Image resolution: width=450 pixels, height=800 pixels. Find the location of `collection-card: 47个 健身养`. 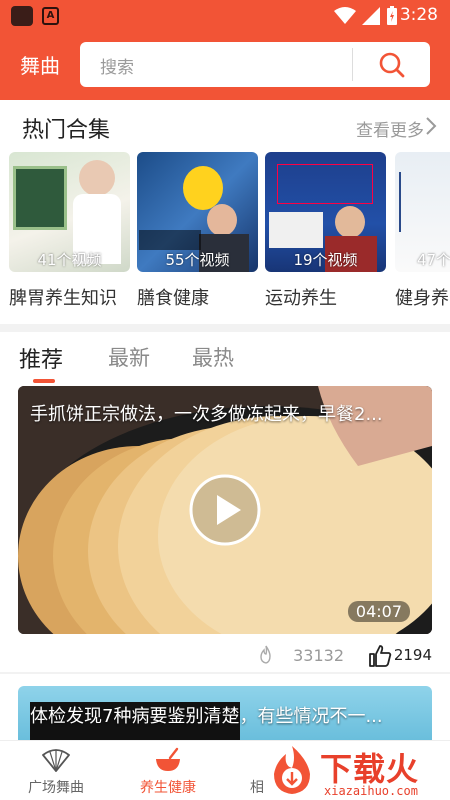

collection-card: 47个 健身养 is located at coordinates (422, 230).